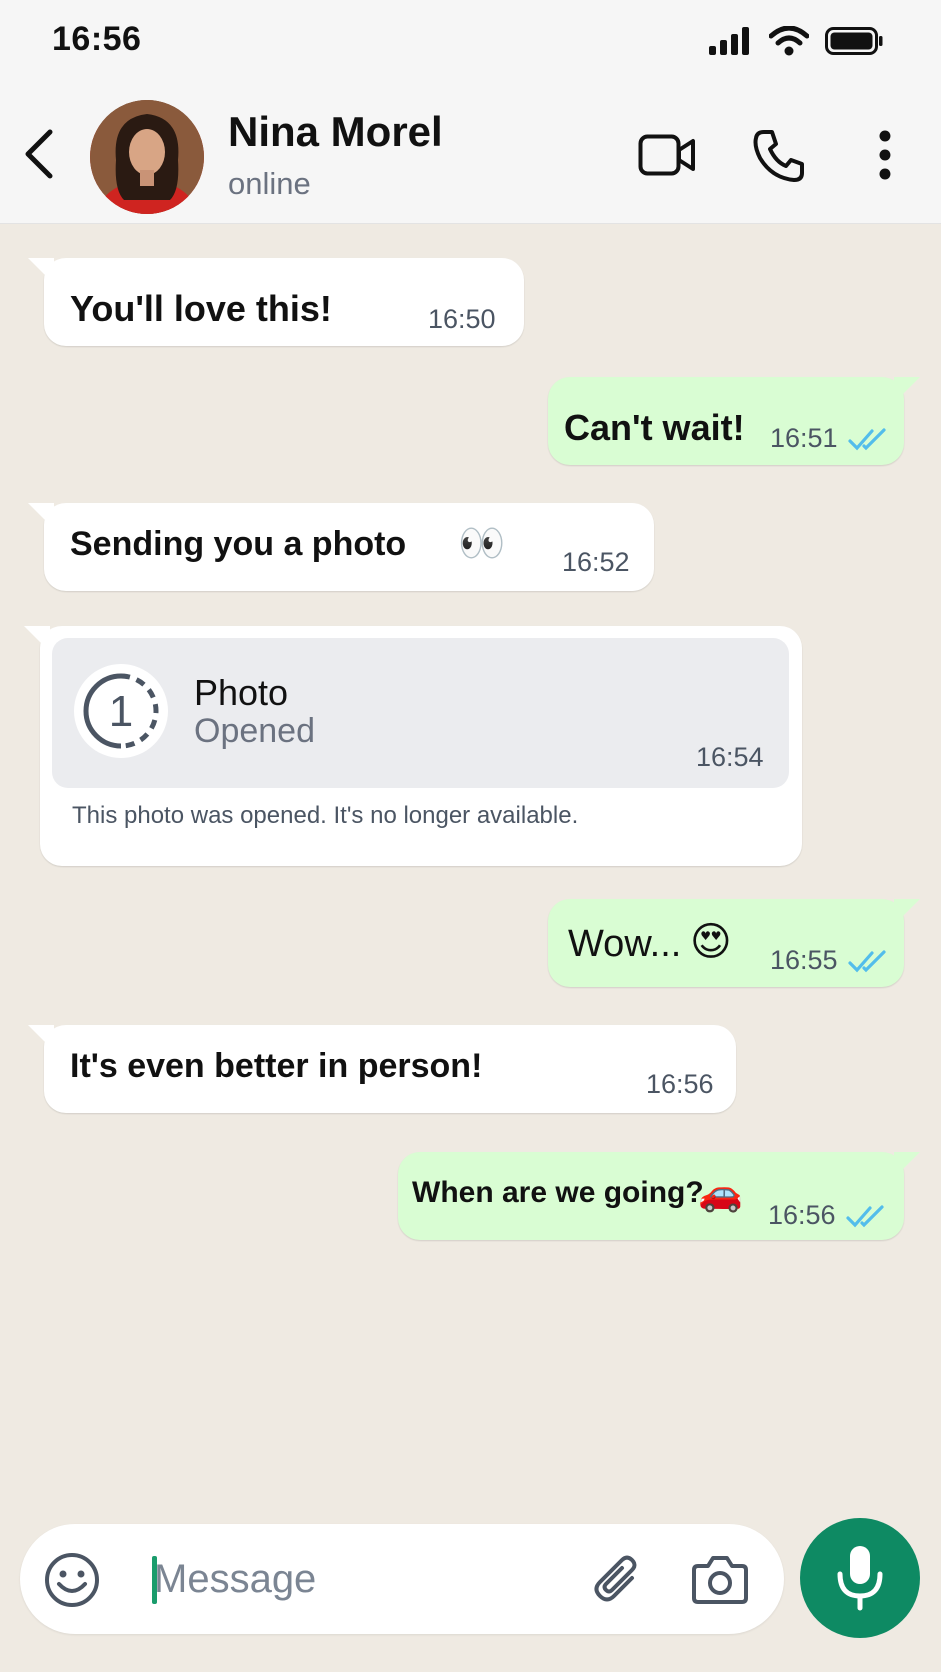 This screenshot has height=1672, width=941. Describe the element at coordinates (482, 543) in the screenshot. I see `eyes-emoji: 👀` at that location.